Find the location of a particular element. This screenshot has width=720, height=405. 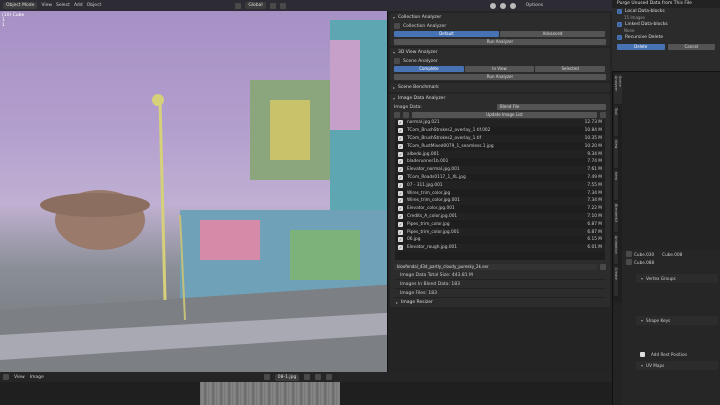

image-name: bladerunner1b.001 is located at coordinates (428, 162).